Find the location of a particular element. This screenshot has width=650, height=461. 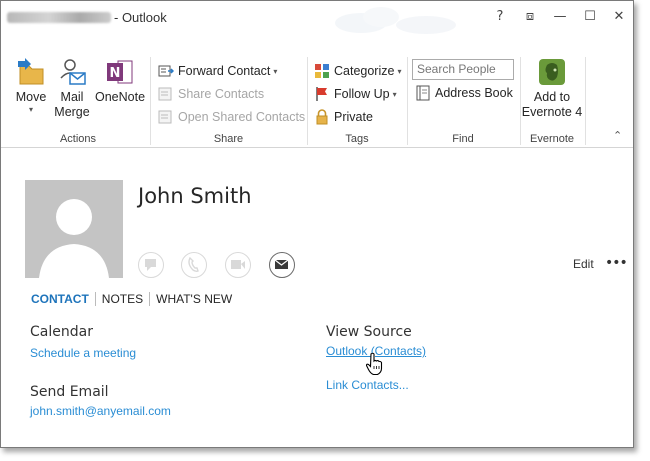

im-button is located at coordinates (151, 265).